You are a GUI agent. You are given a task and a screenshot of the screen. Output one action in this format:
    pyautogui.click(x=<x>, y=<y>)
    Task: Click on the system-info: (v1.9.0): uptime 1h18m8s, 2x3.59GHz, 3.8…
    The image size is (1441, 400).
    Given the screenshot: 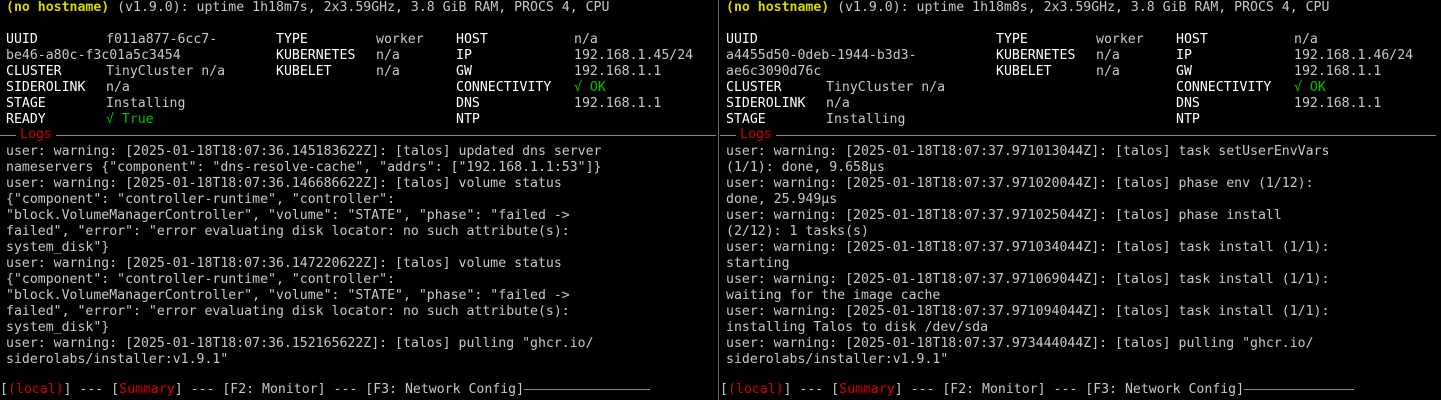 What is the action you would take?
    pyautogui.click(x=1079, y=7)
    